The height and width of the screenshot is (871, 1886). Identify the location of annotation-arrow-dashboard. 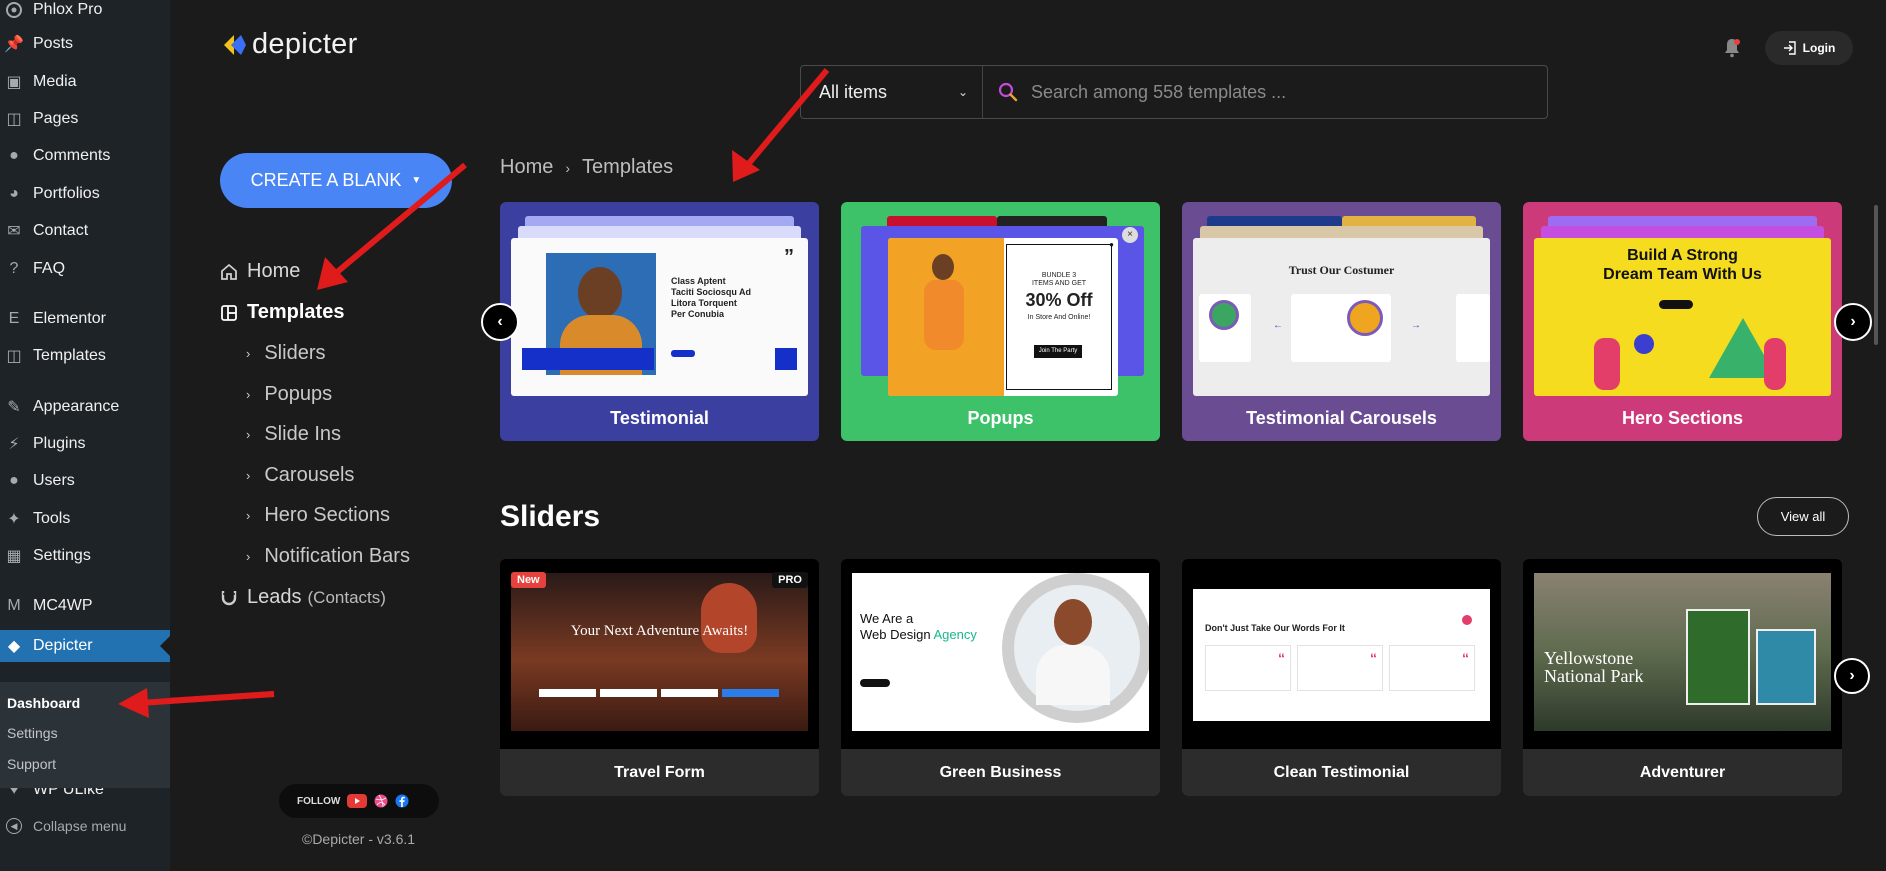
(196, 703).